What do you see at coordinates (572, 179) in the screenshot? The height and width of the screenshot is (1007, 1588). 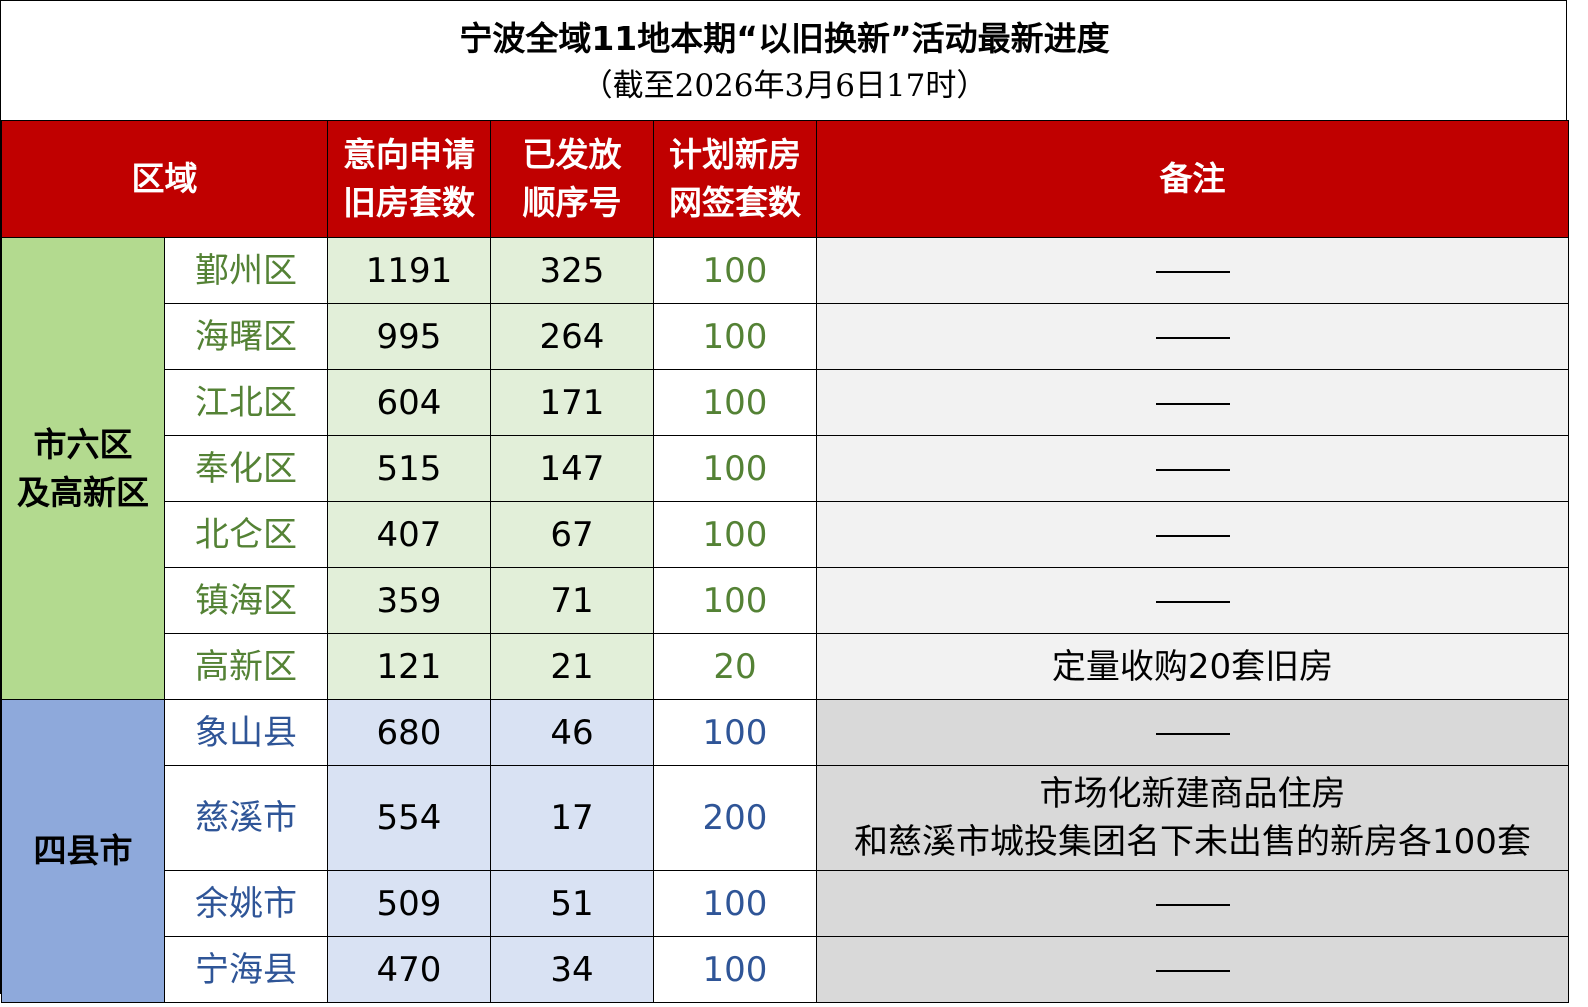 I see `header-issued: 已发放 顺序号` at bounding box center [572, 179].